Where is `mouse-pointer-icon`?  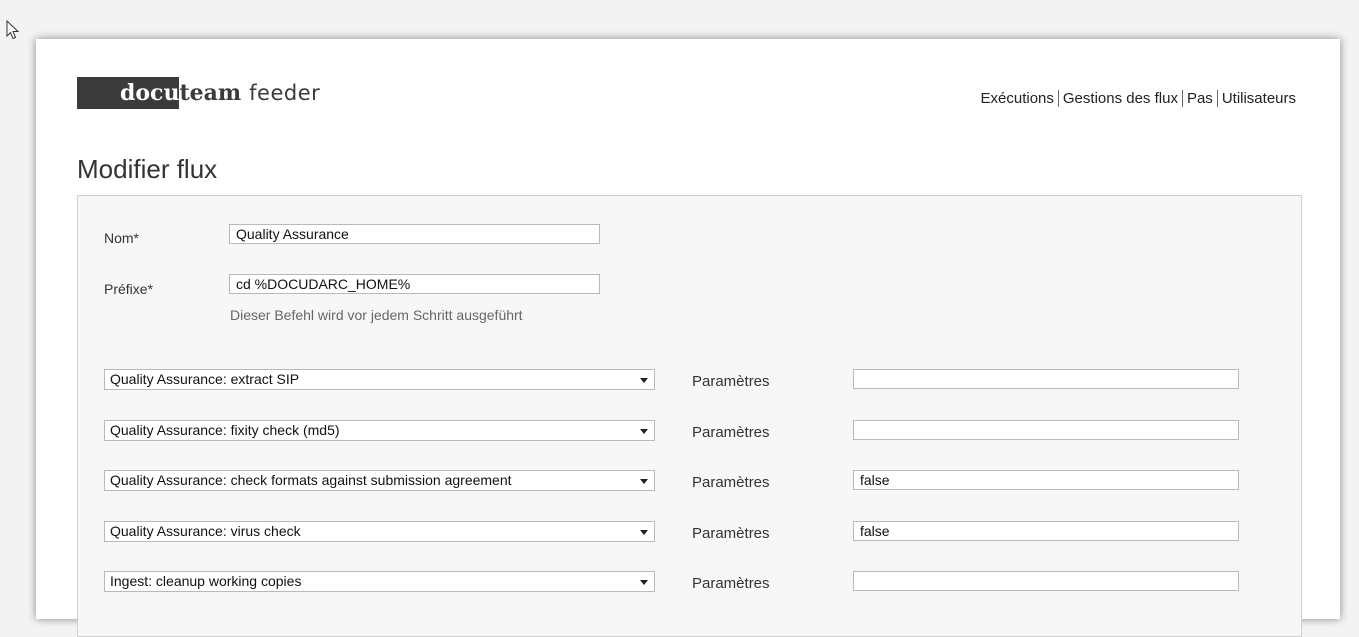 mouse-pointer-icon is located at coordinates (13, 30).